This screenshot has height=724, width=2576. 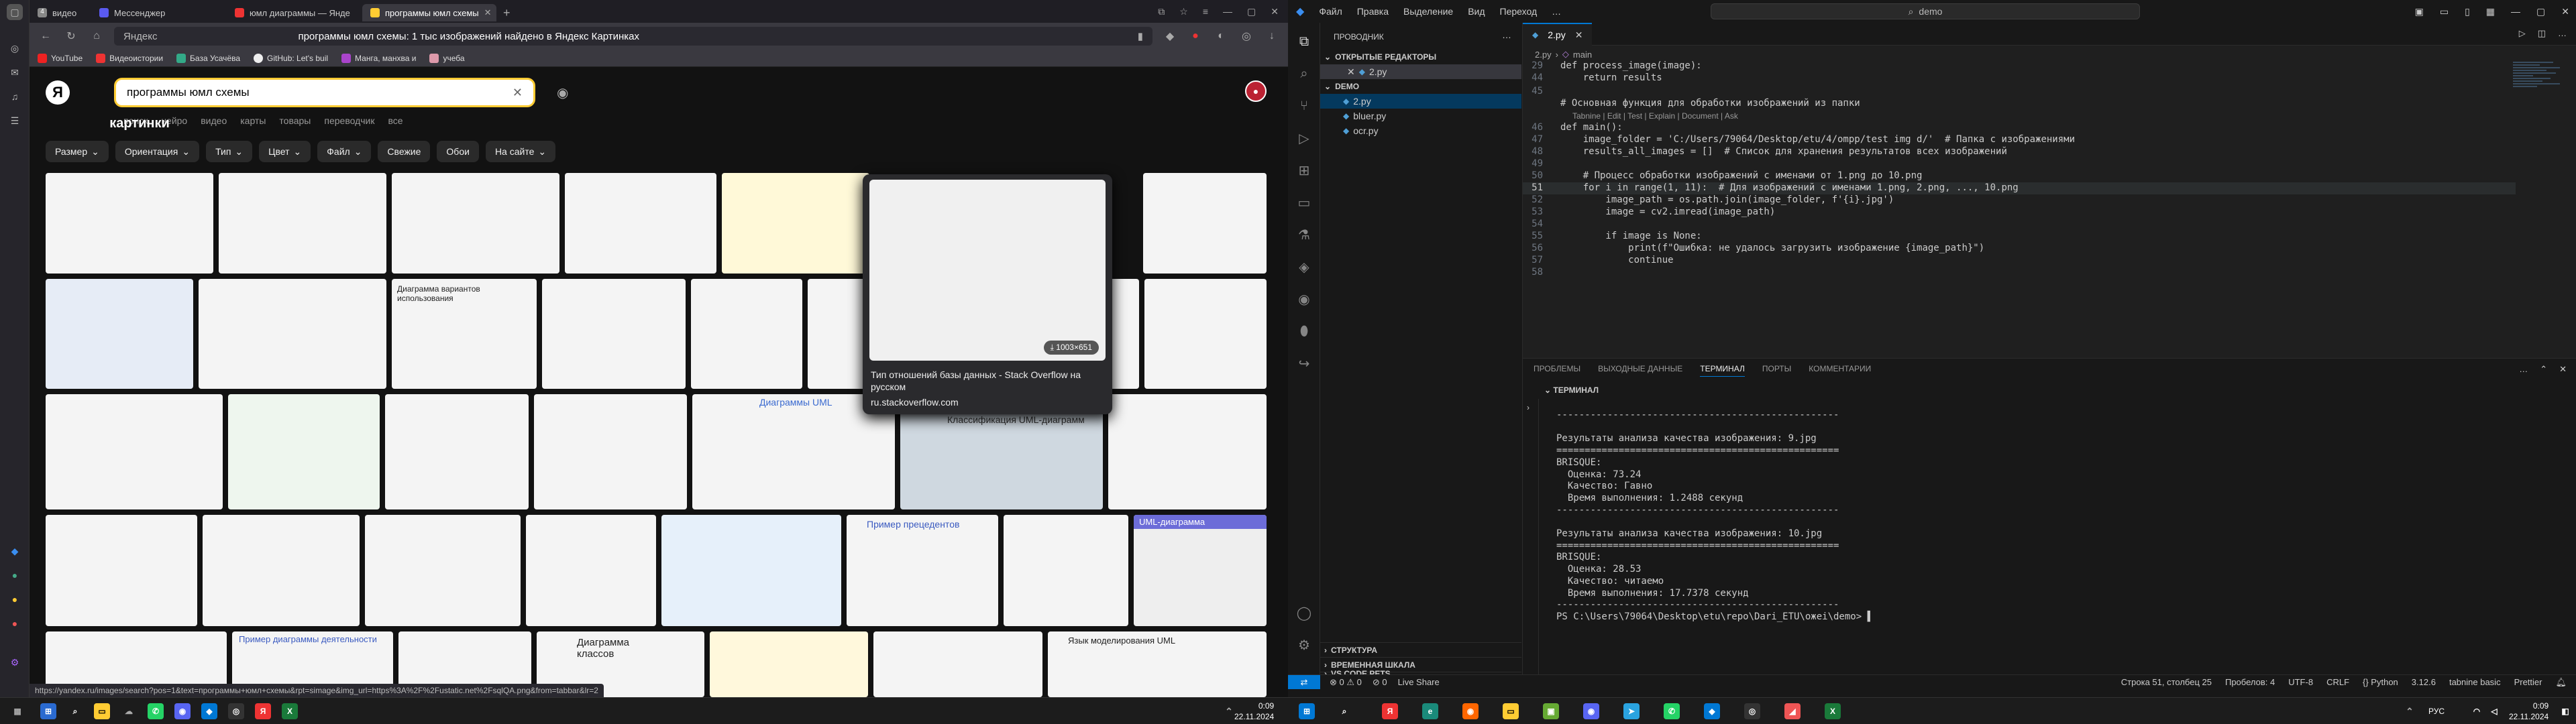 What do you see at coordinates (1251, 11) in the screenshot?
I see `maximize-icon: ▢` at bounding box center [1251, 11].